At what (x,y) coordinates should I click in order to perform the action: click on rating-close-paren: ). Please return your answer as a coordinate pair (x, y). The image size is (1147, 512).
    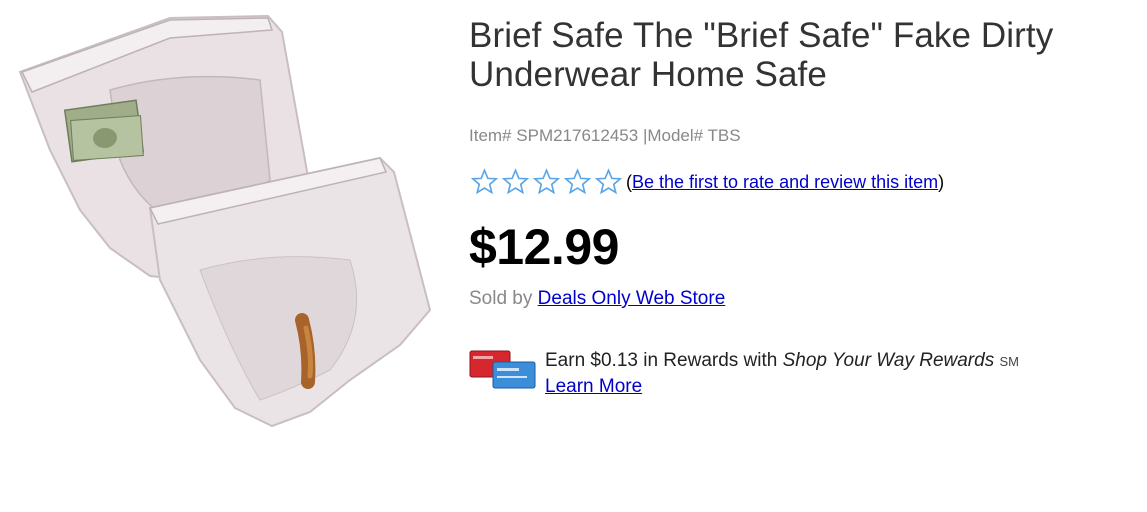
    Looking at the image, I should click on (941, 181).